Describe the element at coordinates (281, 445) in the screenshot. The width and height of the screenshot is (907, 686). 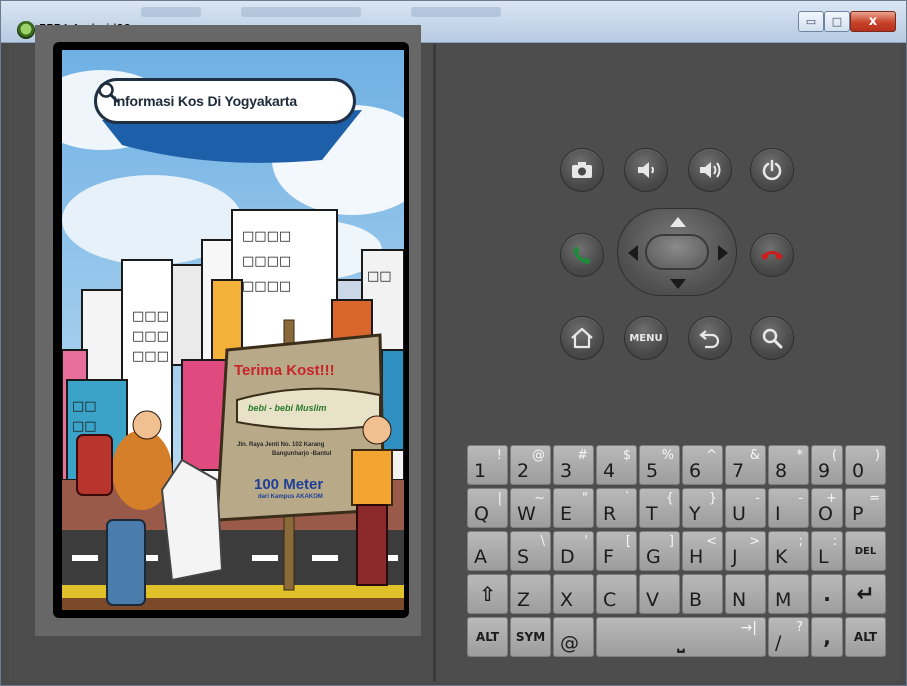
I see `sign-address-line1: Jln. Raya Jenti No. 102 Karang` at that location.